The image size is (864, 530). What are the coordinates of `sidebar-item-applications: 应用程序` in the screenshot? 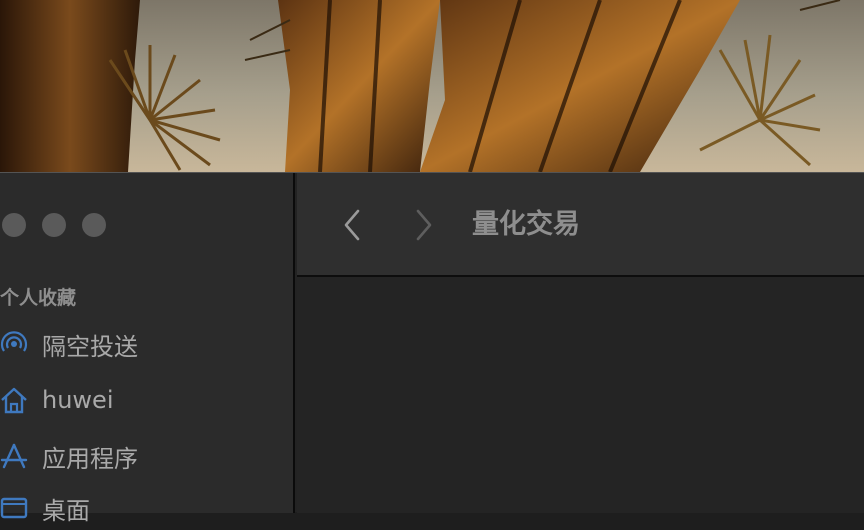 It's located at (145, 456).